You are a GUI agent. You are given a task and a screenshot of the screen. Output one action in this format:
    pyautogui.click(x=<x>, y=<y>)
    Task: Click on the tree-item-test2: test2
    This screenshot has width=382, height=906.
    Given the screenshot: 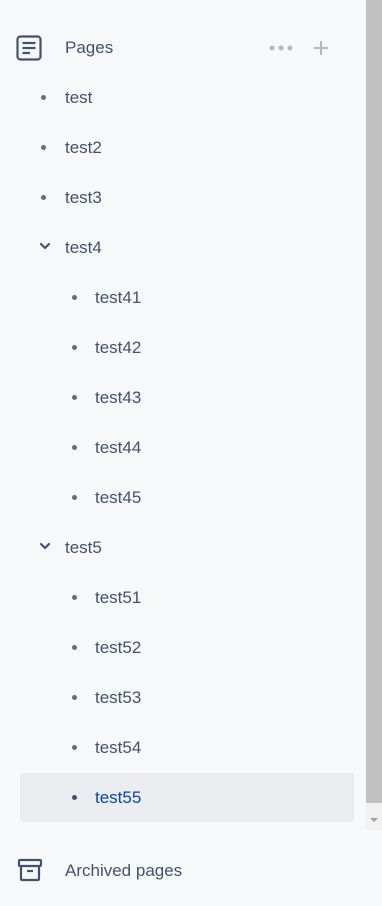 What is the action you would take?
    pyautogui.click(x=183, y=148)
    